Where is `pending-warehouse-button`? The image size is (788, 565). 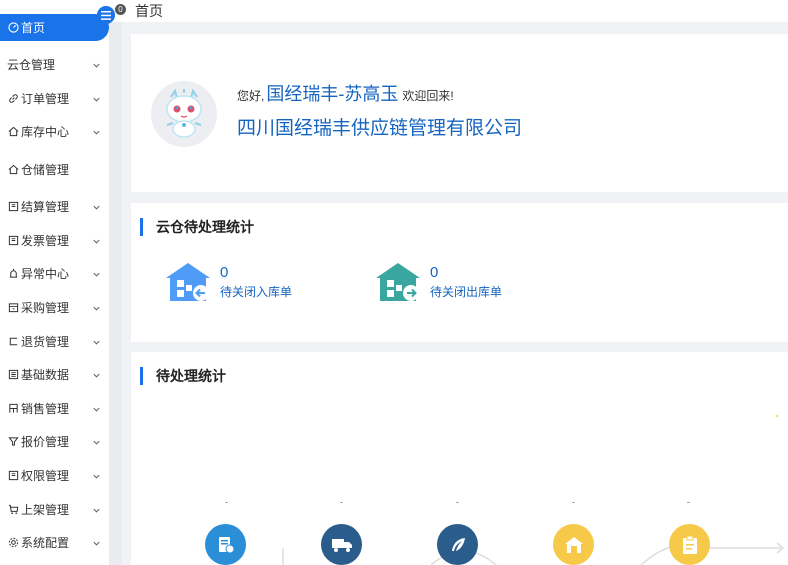
pending-warehouse-button is located at coordinates (573, 544).